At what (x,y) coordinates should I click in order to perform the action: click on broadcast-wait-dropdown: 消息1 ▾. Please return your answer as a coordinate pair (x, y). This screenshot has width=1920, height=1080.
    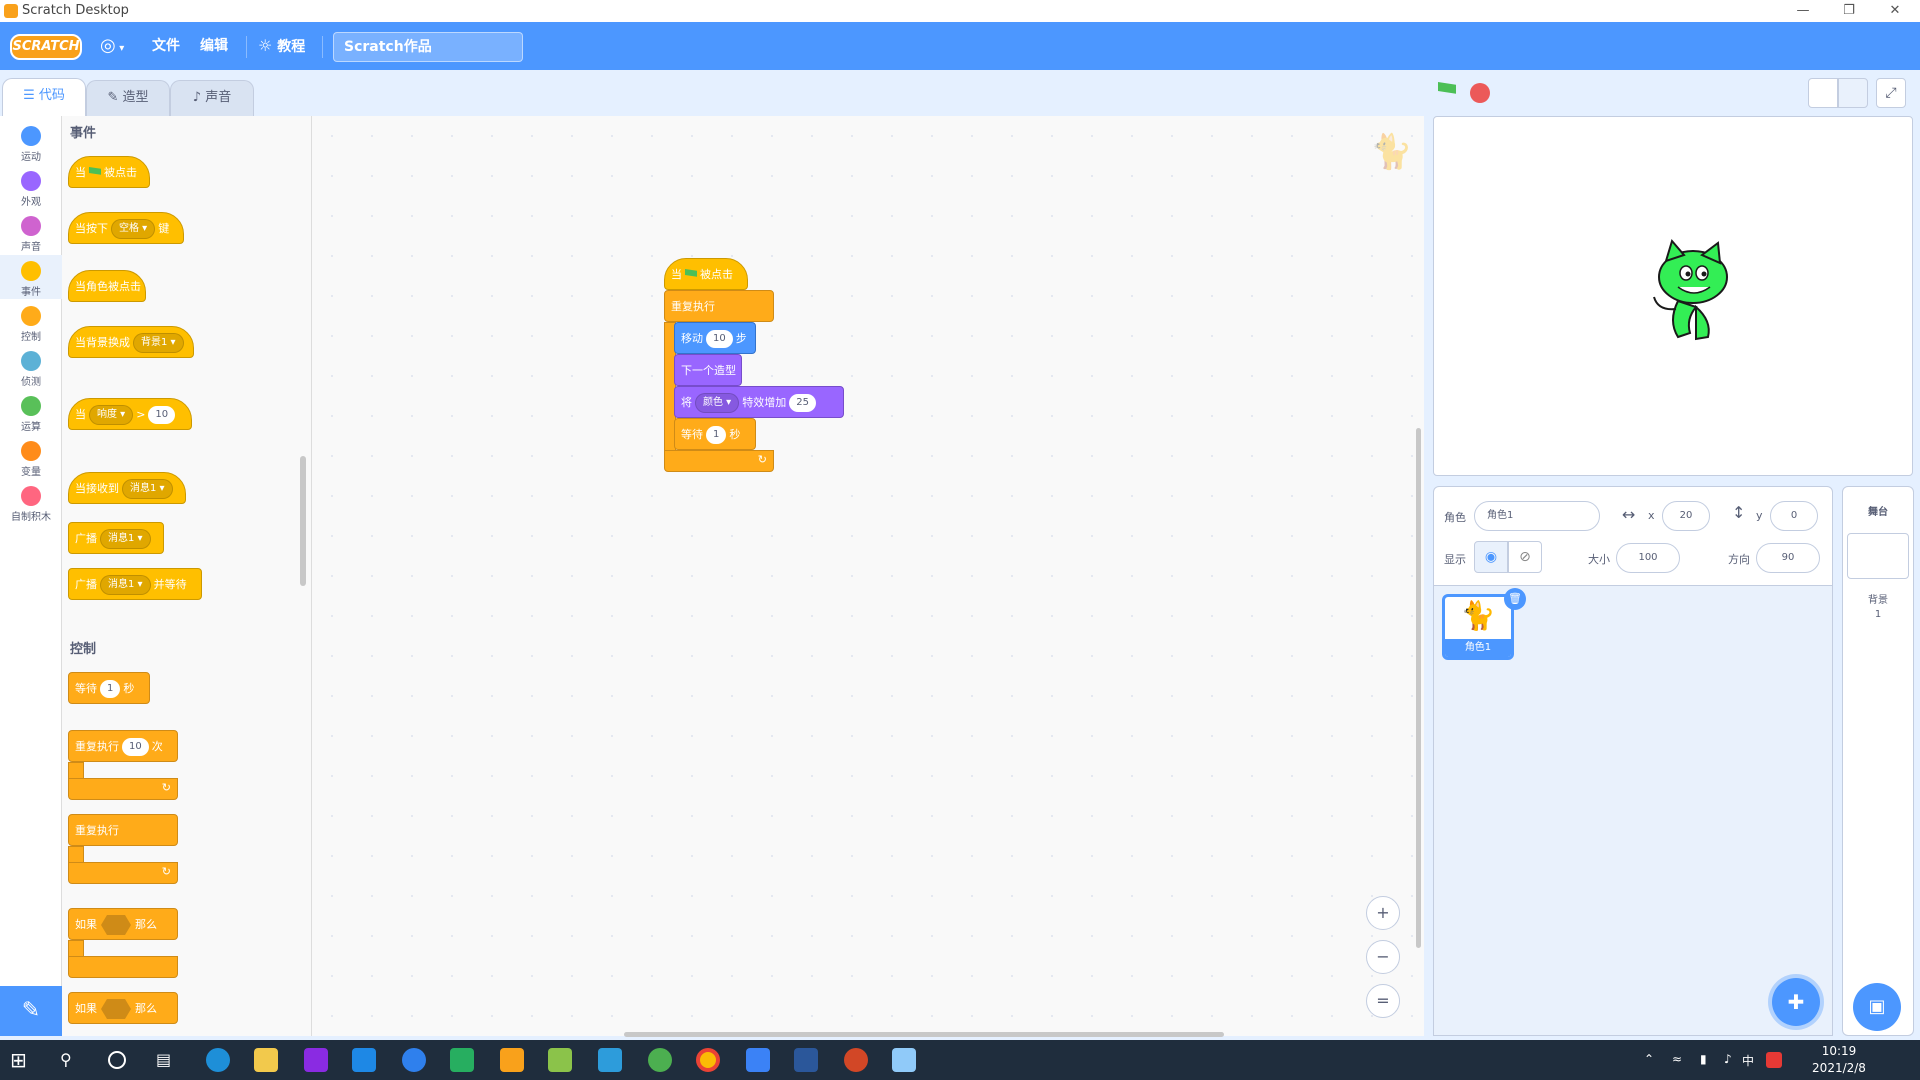
    Looking at the image, I should click on (125, 585).